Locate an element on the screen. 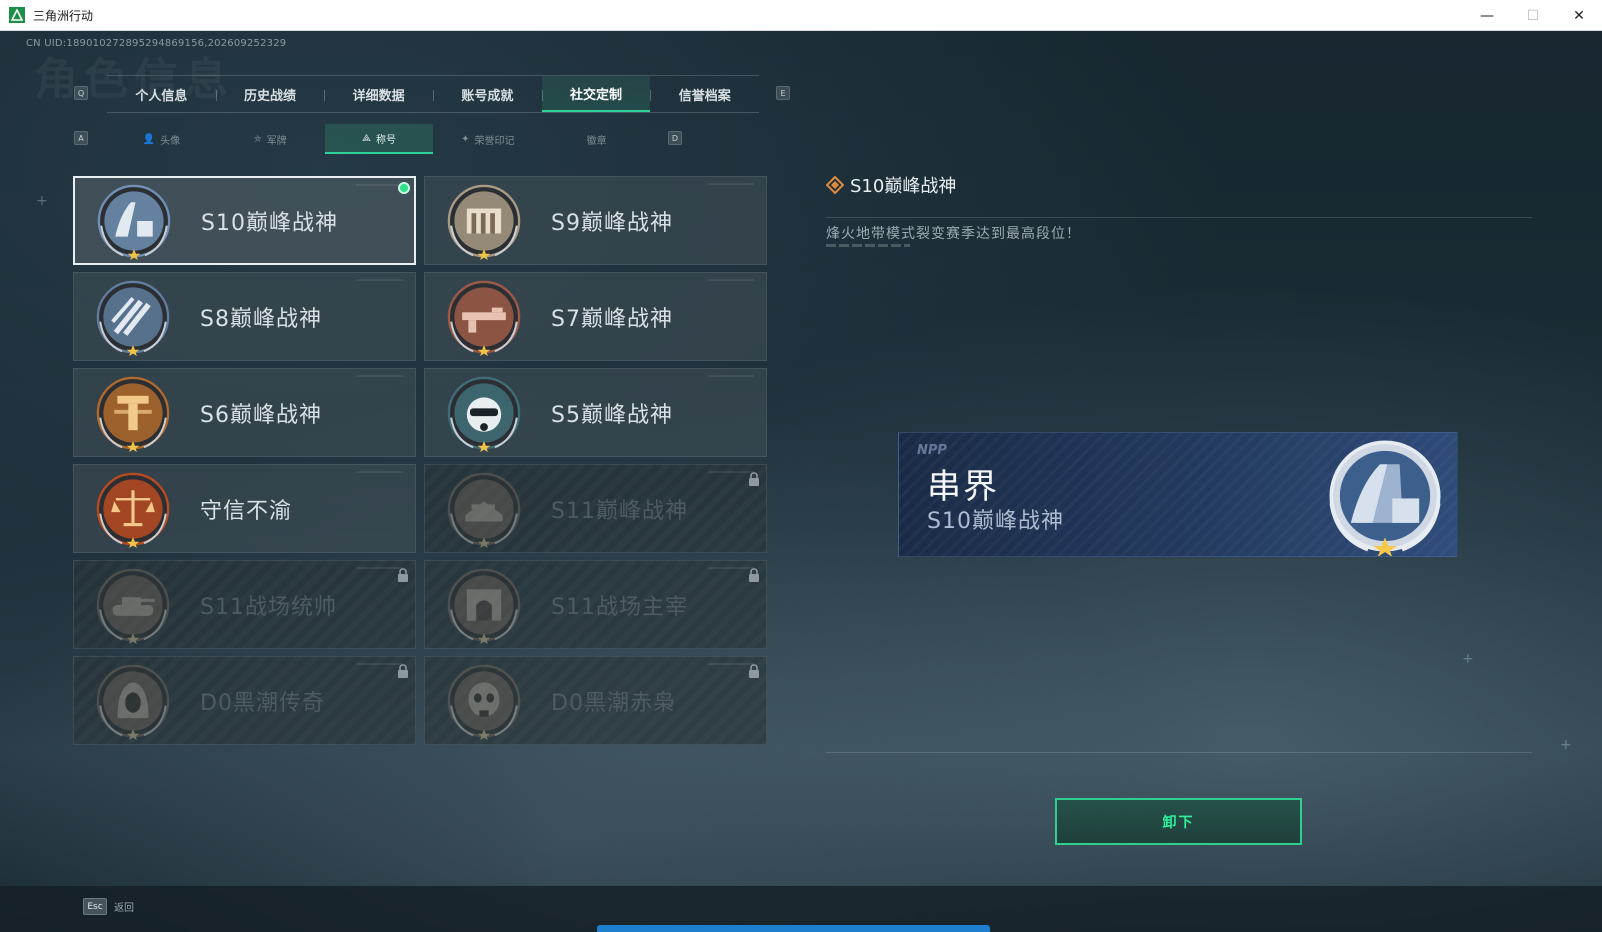 The image size is (1602, 932). title-card-label: S11战场主宰 is located at coordinates (619, 607).